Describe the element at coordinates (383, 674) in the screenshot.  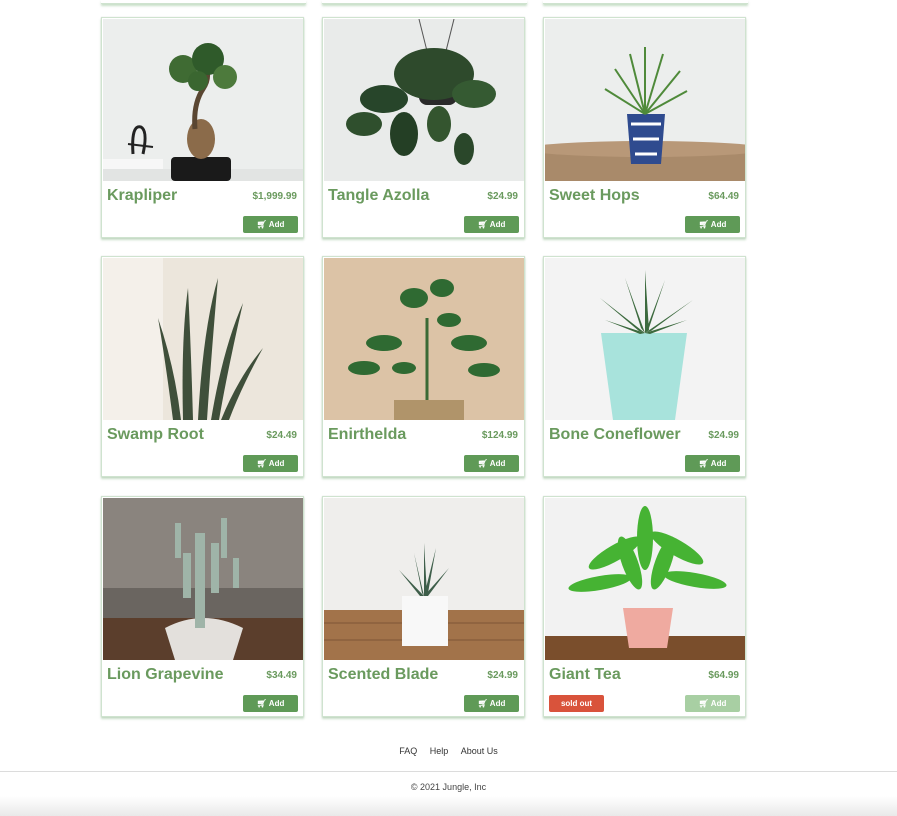
I see `product-name: Scented Blade` at that location.